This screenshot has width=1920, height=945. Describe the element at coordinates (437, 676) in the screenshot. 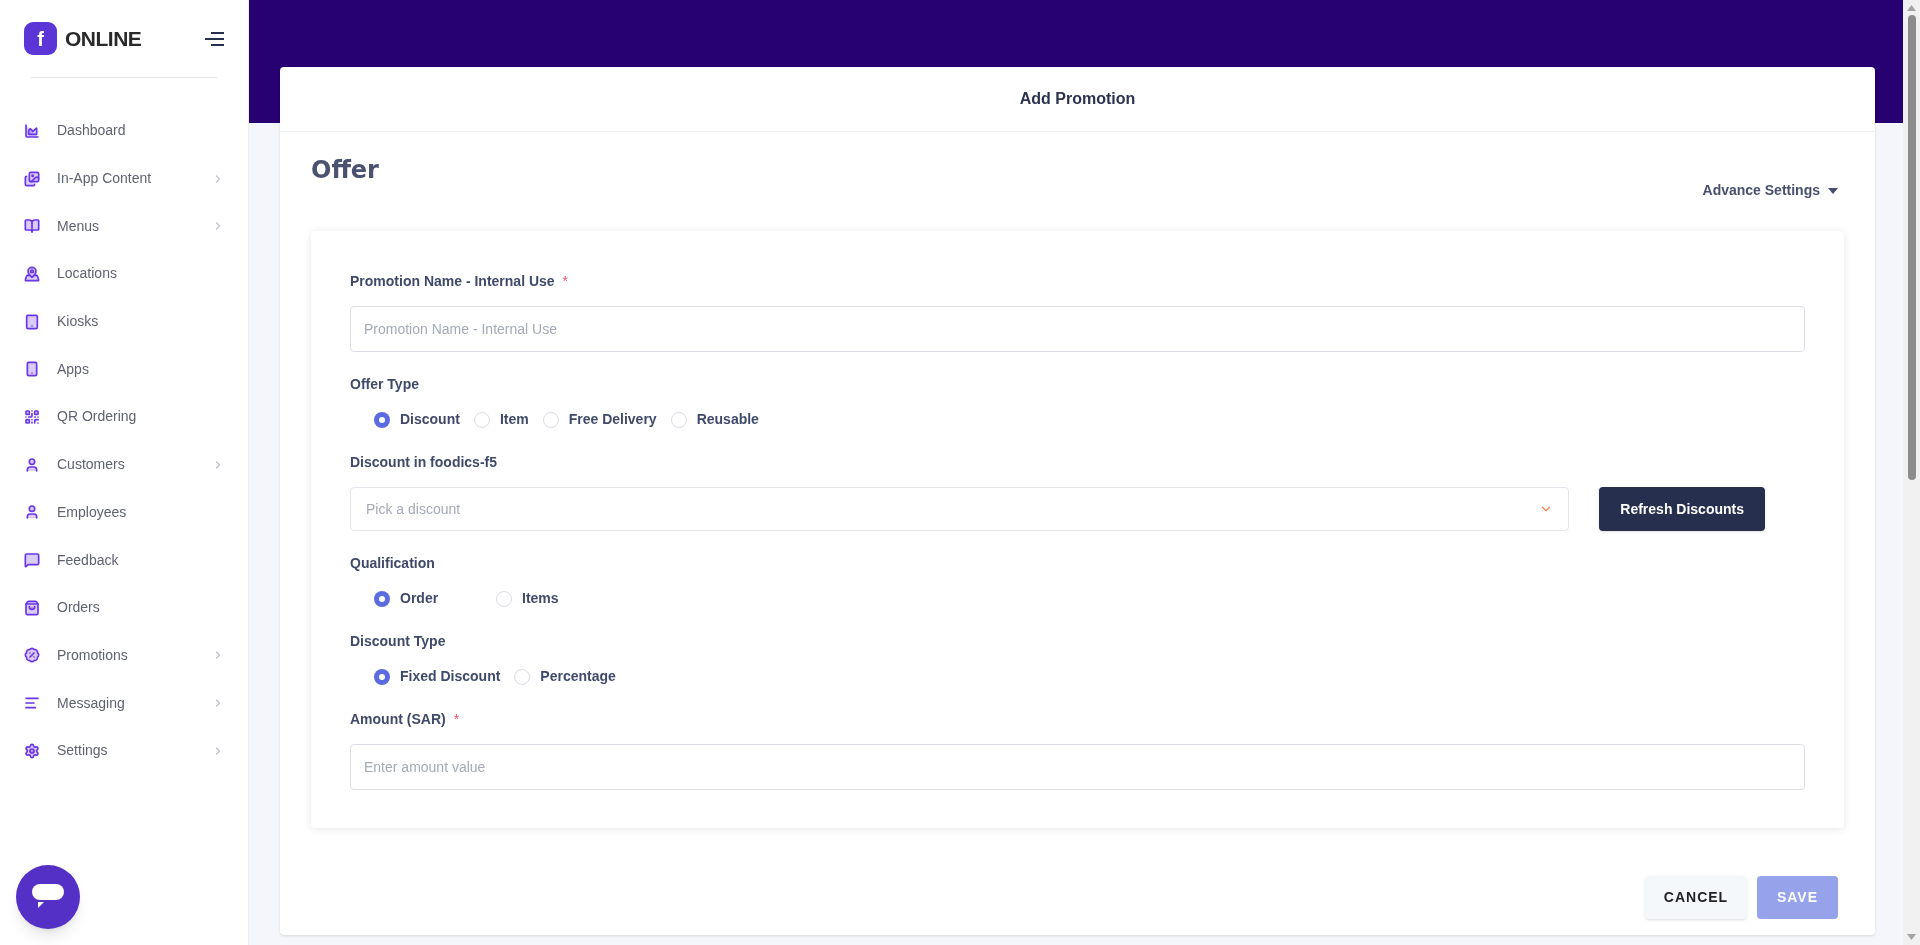

I see `radio-option: Fixed Discount` at that location.